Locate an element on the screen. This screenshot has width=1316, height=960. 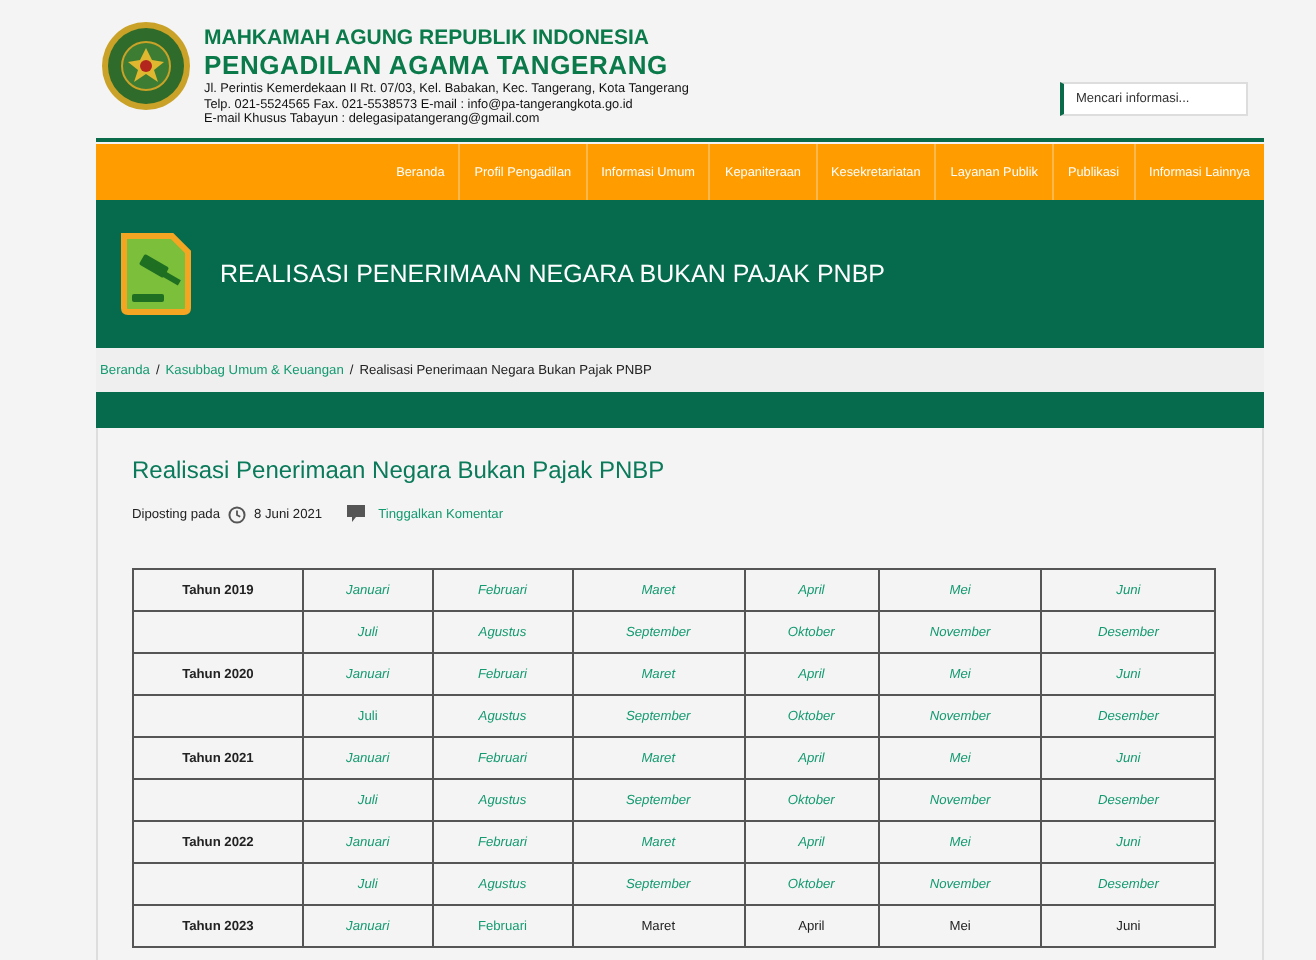
page-banner-title: REALISASI PENERIMAAN NEGARA BUKAN PAJAK PNBP is located at coordinates (553, 274).